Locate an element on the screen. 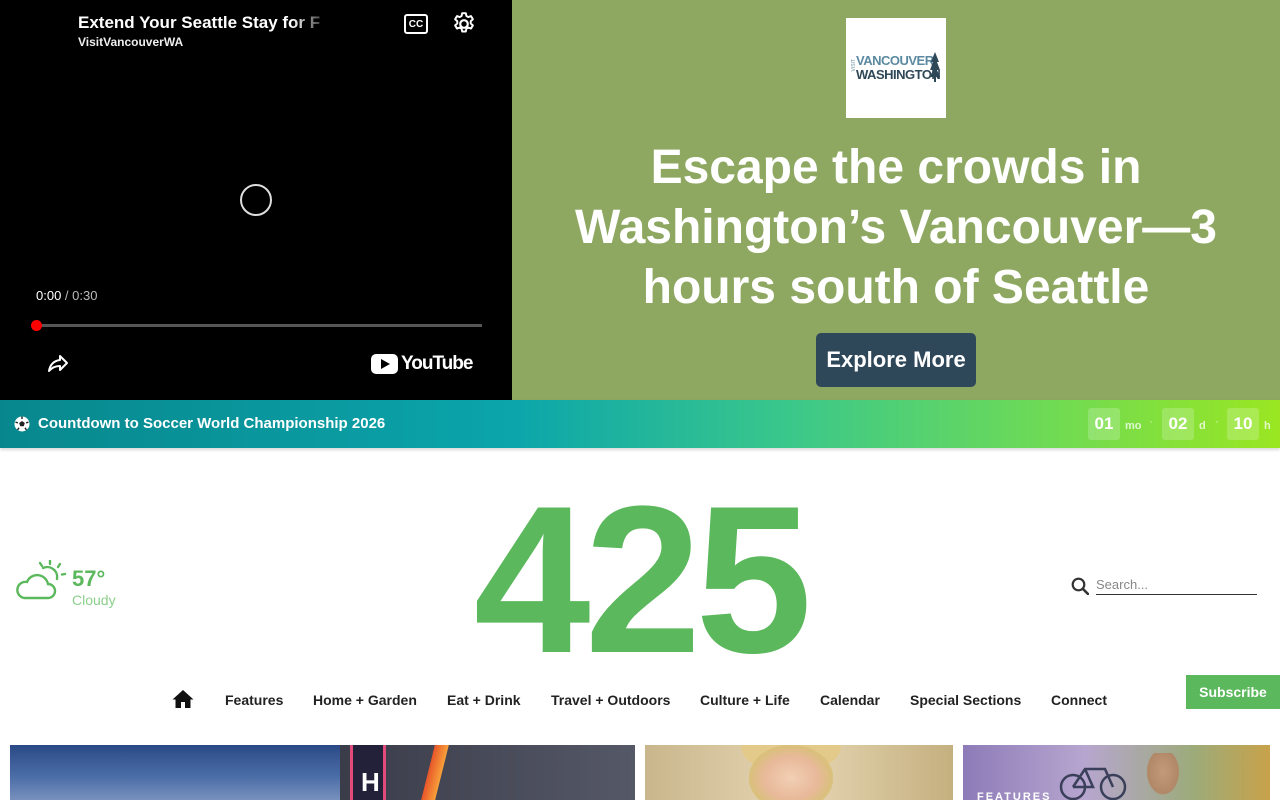 This screenshot has height=800, width=1280. video-timecode: 0:00 / 0:30 is located at coordinates (66, 295).